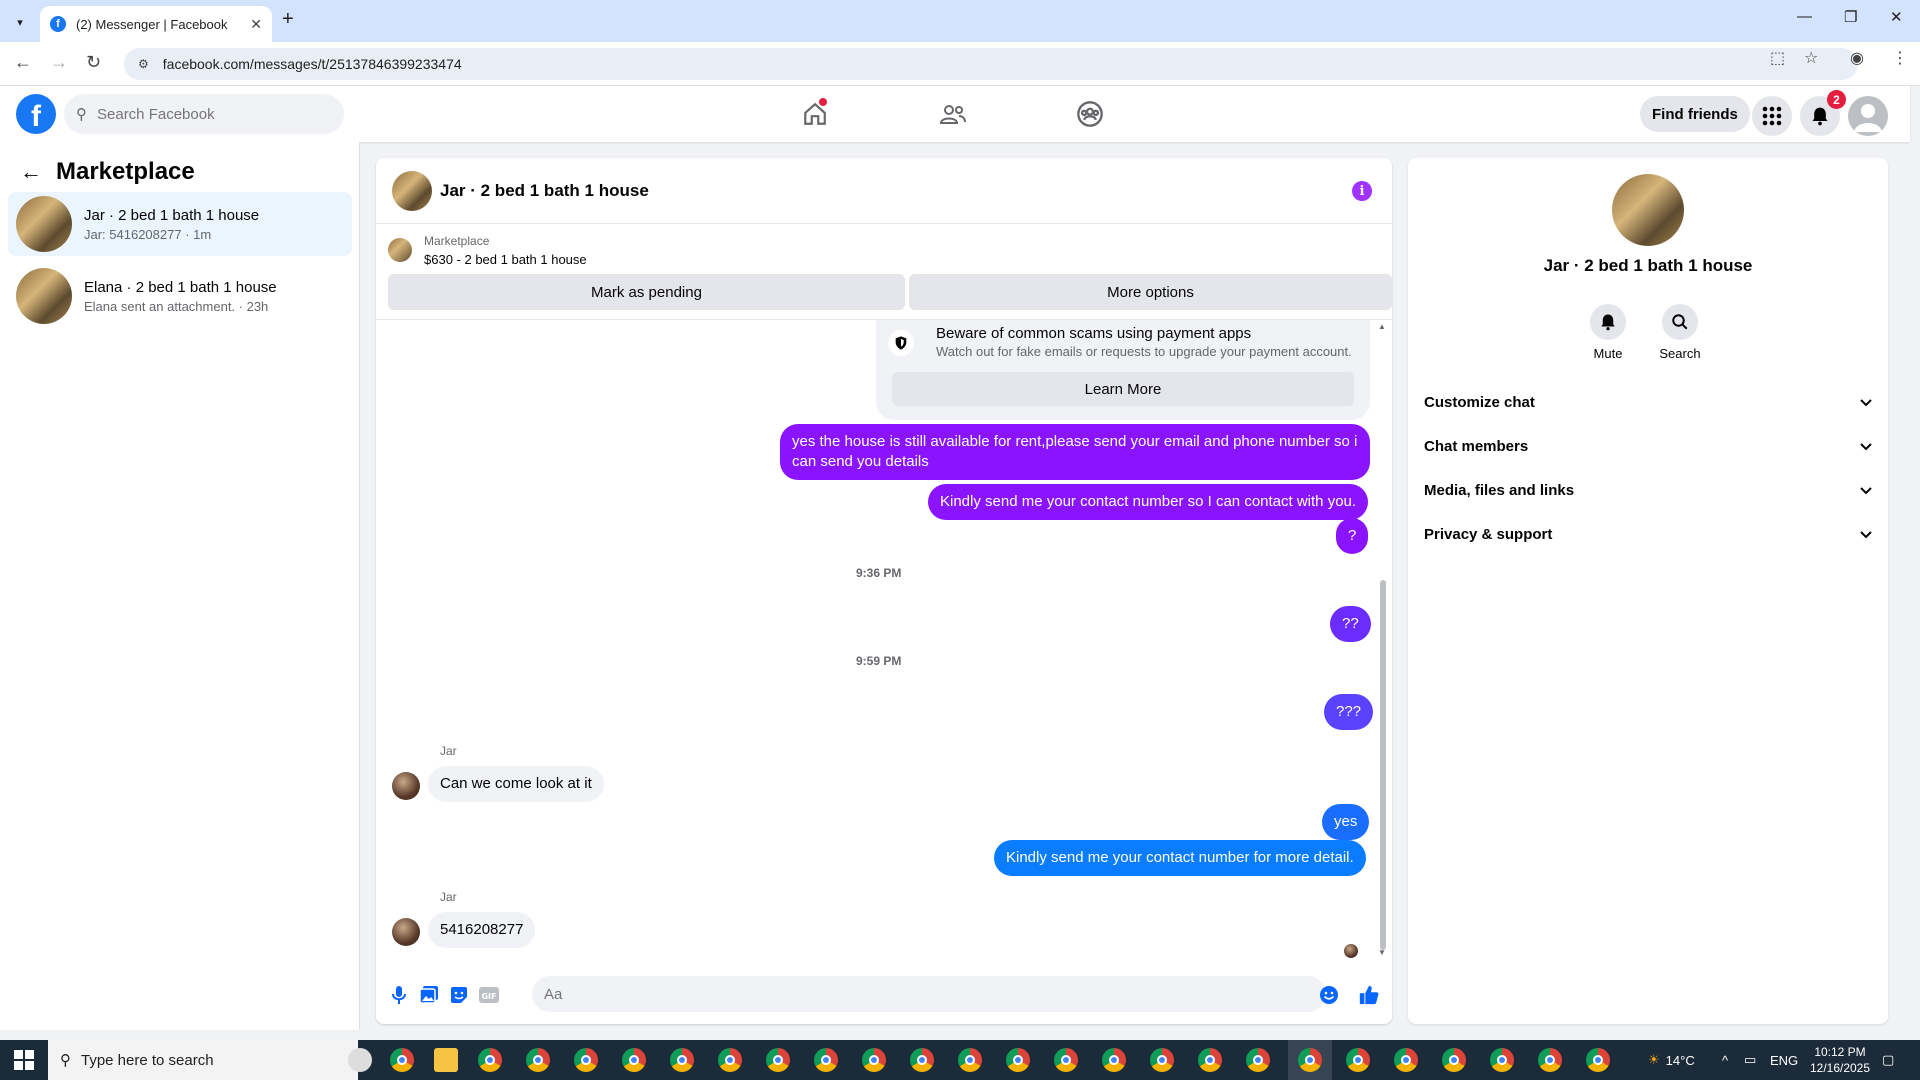 The height and width of the screenshot is (1080, 1920). I want to click on mute-action: Mute, so click(1608, 332).